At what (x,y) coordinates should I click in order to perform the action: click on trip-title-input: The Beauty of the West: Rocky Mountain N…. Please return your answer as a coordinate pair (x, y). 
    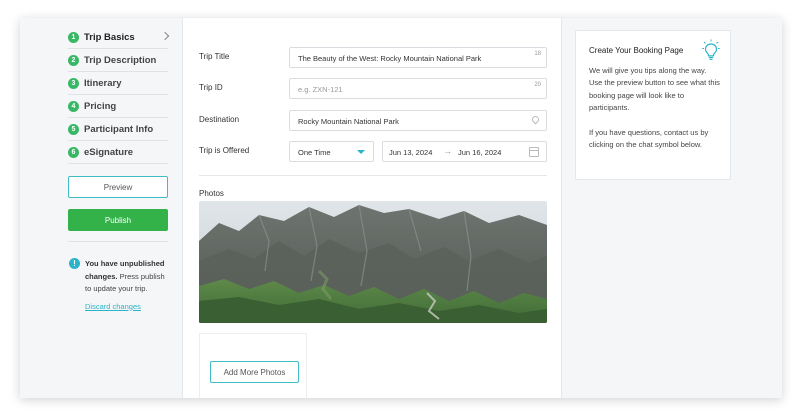
    Looking at the image, I should click on (418, 57).